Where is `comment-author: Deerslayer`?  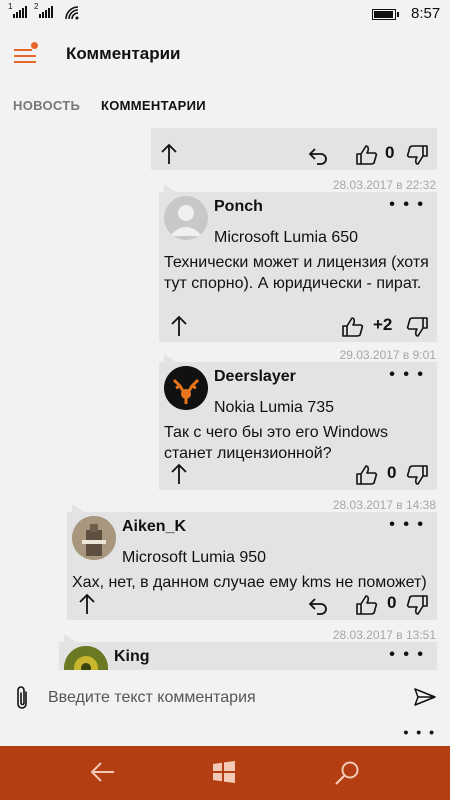
comment-author: Deerslayer is located at coordinates (255, 377).